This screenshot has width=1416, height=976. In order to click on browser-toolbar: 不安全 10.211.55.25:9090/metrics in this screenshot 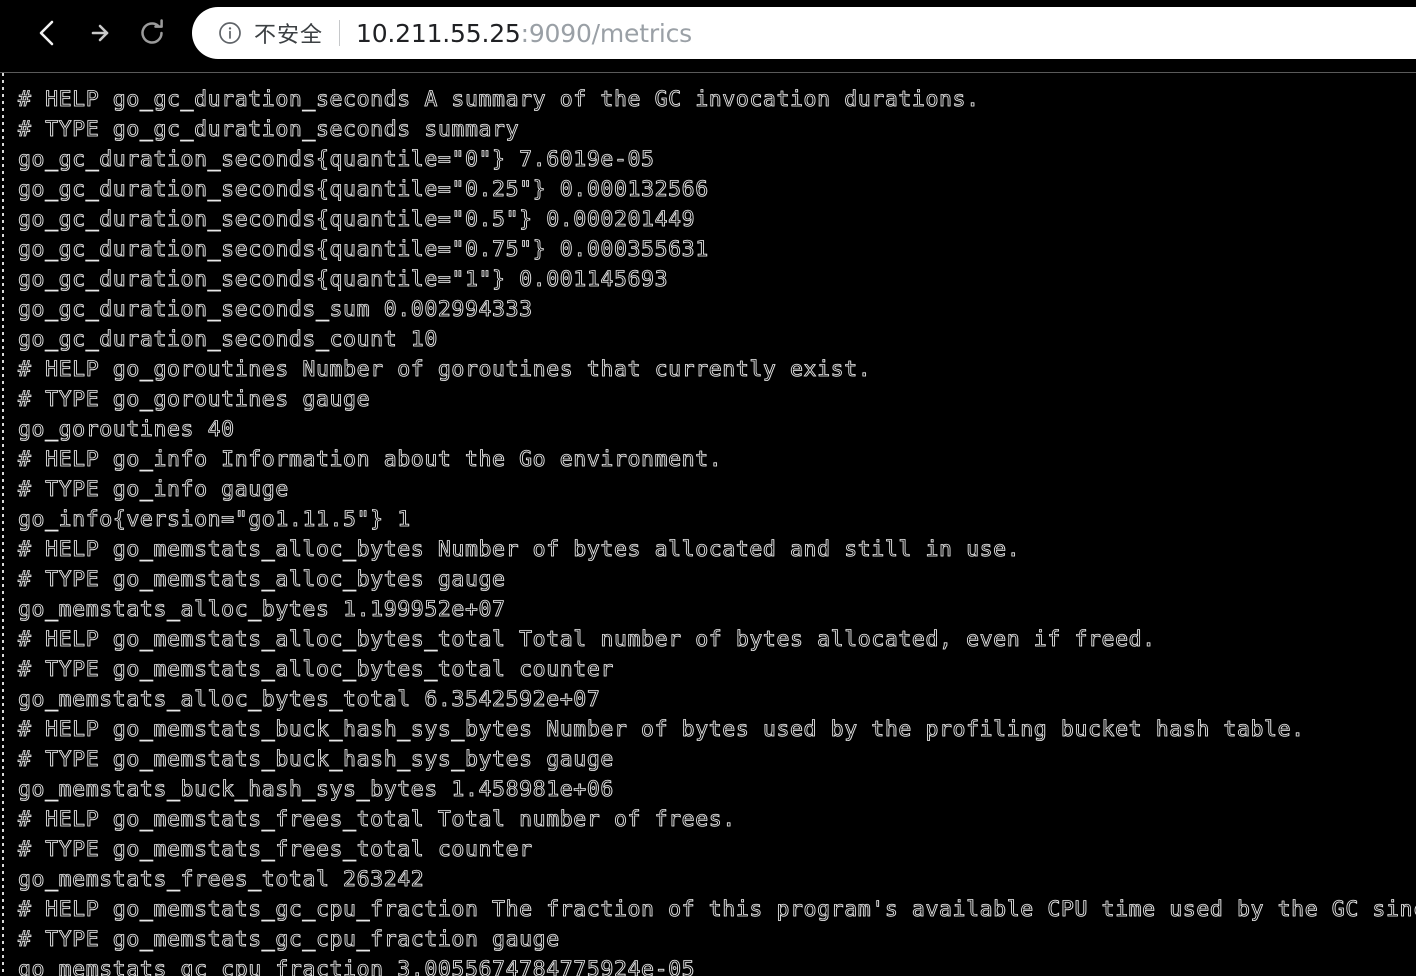, I will do `click(708, 33)`.